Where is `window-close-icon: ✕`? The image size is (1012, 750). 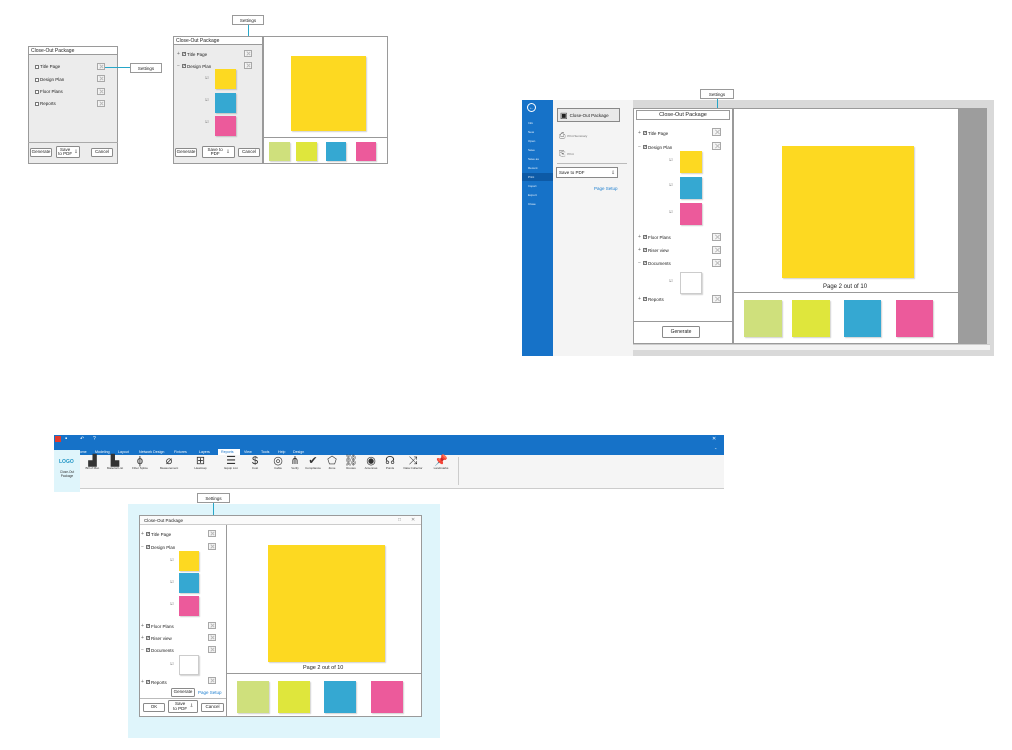 window-close-icon: ✕ is located at coordinates (714, 439).